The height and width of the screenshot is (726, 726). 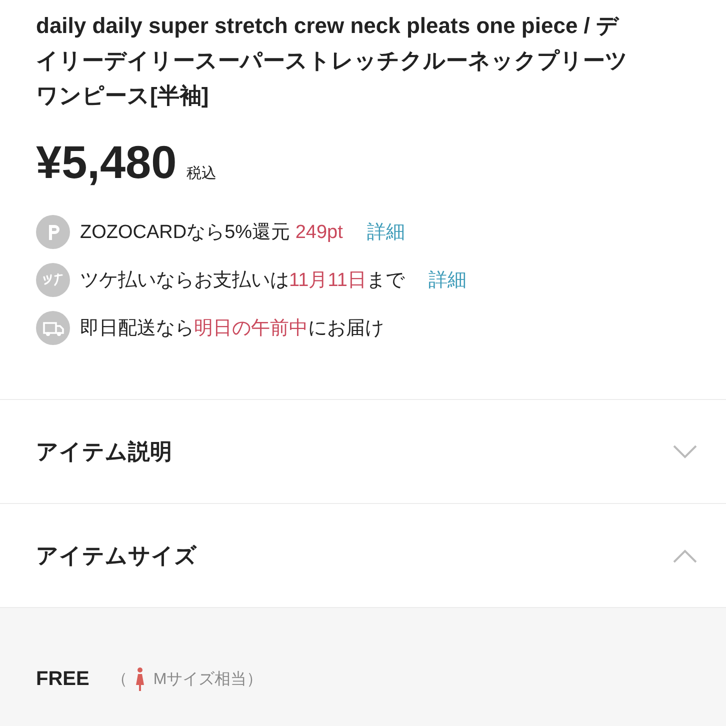 I want to click on benefit-text: ツケ払いならお支払いは11月11日 まで, so click(x=242, y=281).